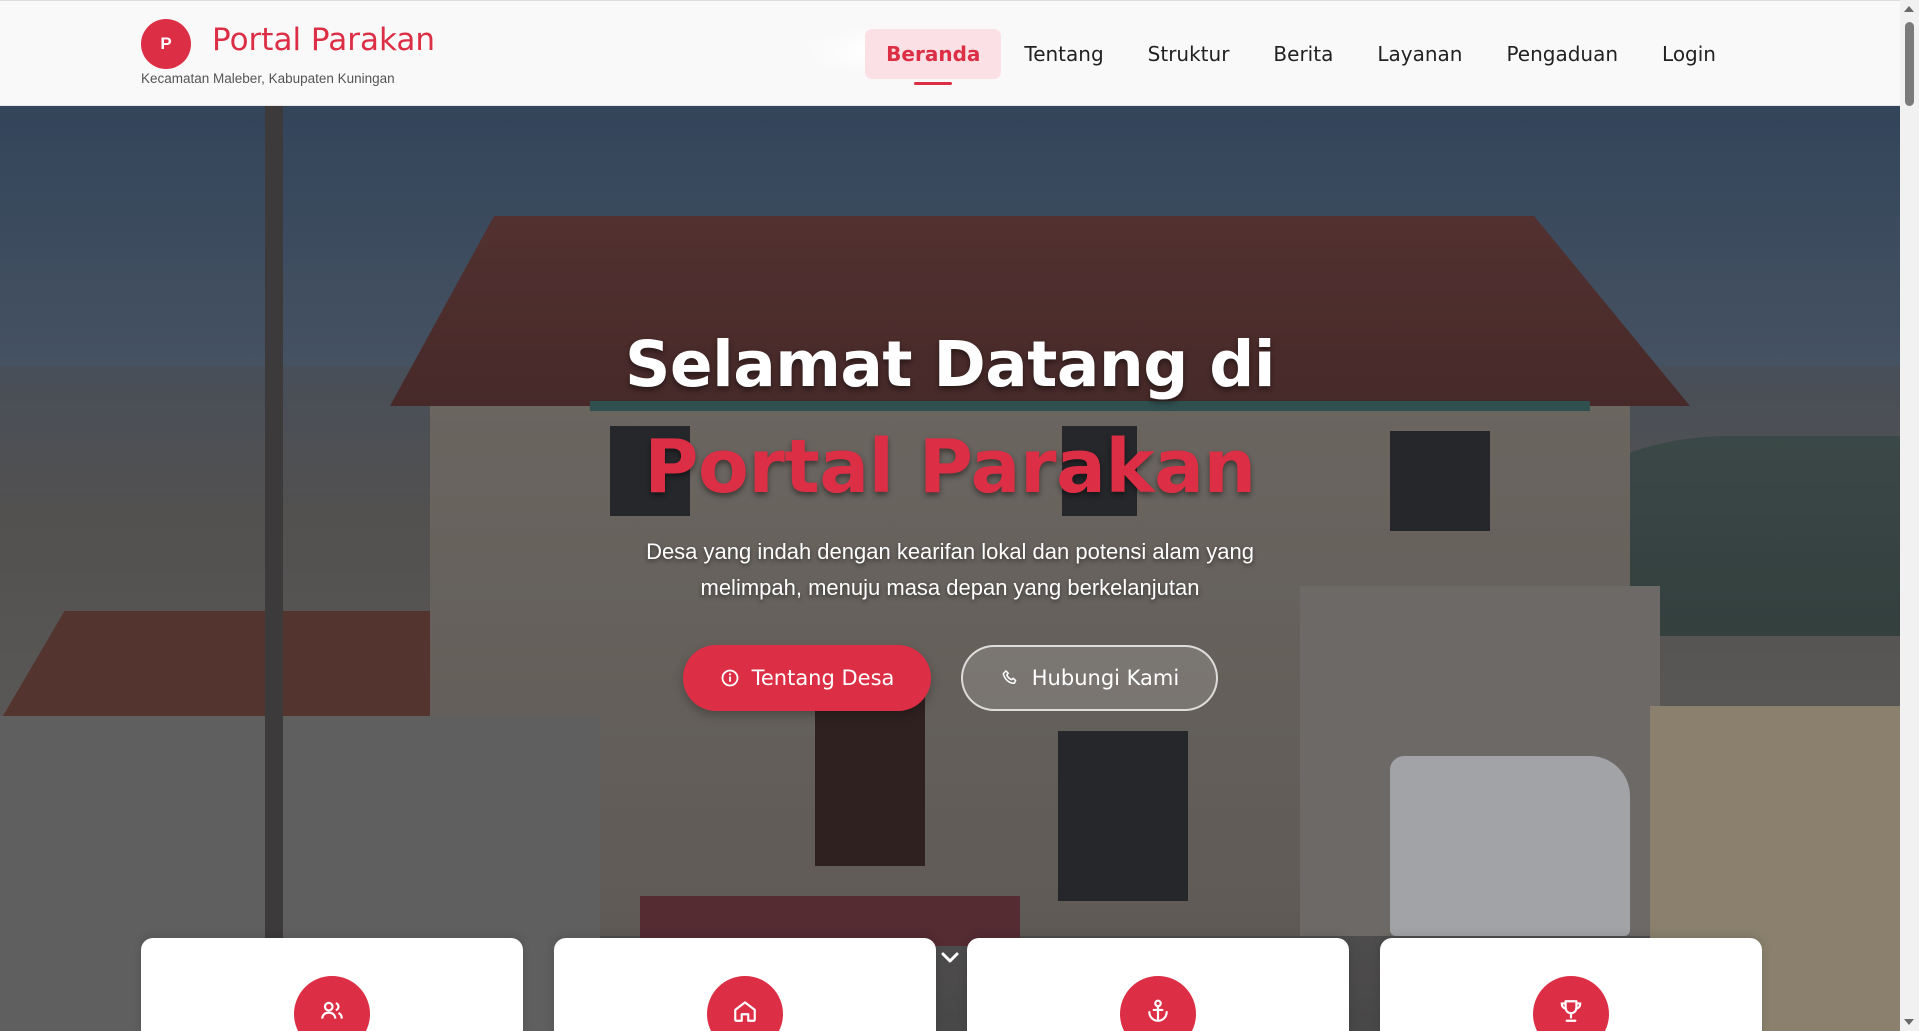  I want to click on hero-title-line1: Selamat Datang di, so click(950, 364).